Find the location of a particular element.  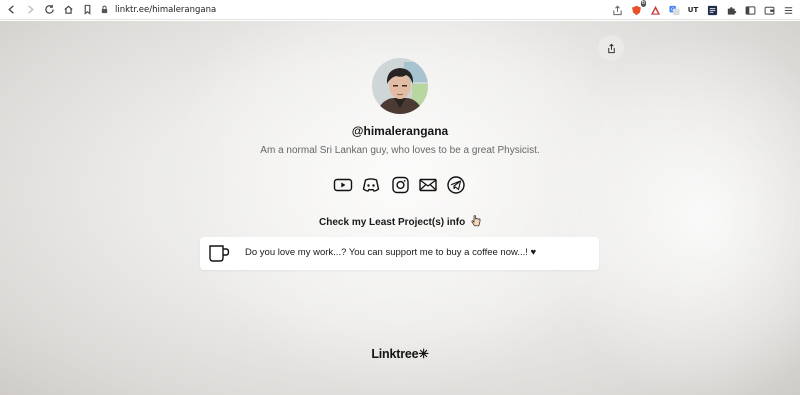

coffee-cup-icon is located at coordinates (219, 253).